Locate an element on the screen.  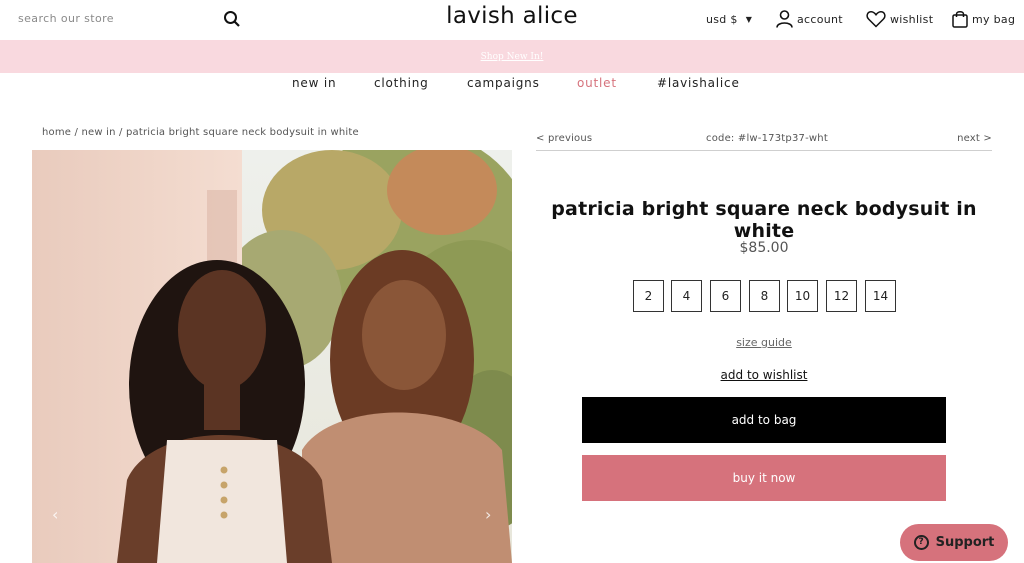
nav-item-campaigns: campaigns is located at coordinates (503, 83).